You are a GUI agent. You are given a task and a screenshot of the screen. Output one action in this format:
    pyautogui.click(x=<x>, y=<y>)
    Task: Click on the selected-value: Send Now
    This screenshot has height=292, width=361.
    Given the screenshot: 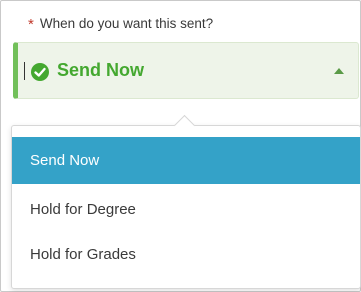 What is the action you would take?
    pyautogui.click(x=101, y=70)
    